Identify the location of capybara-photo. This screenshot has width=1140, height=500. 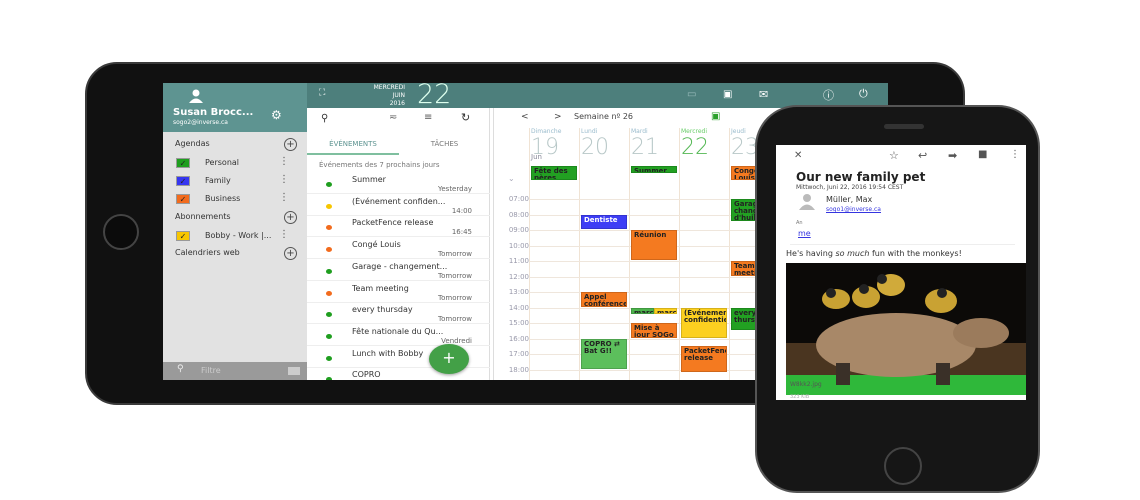
(906, 329).